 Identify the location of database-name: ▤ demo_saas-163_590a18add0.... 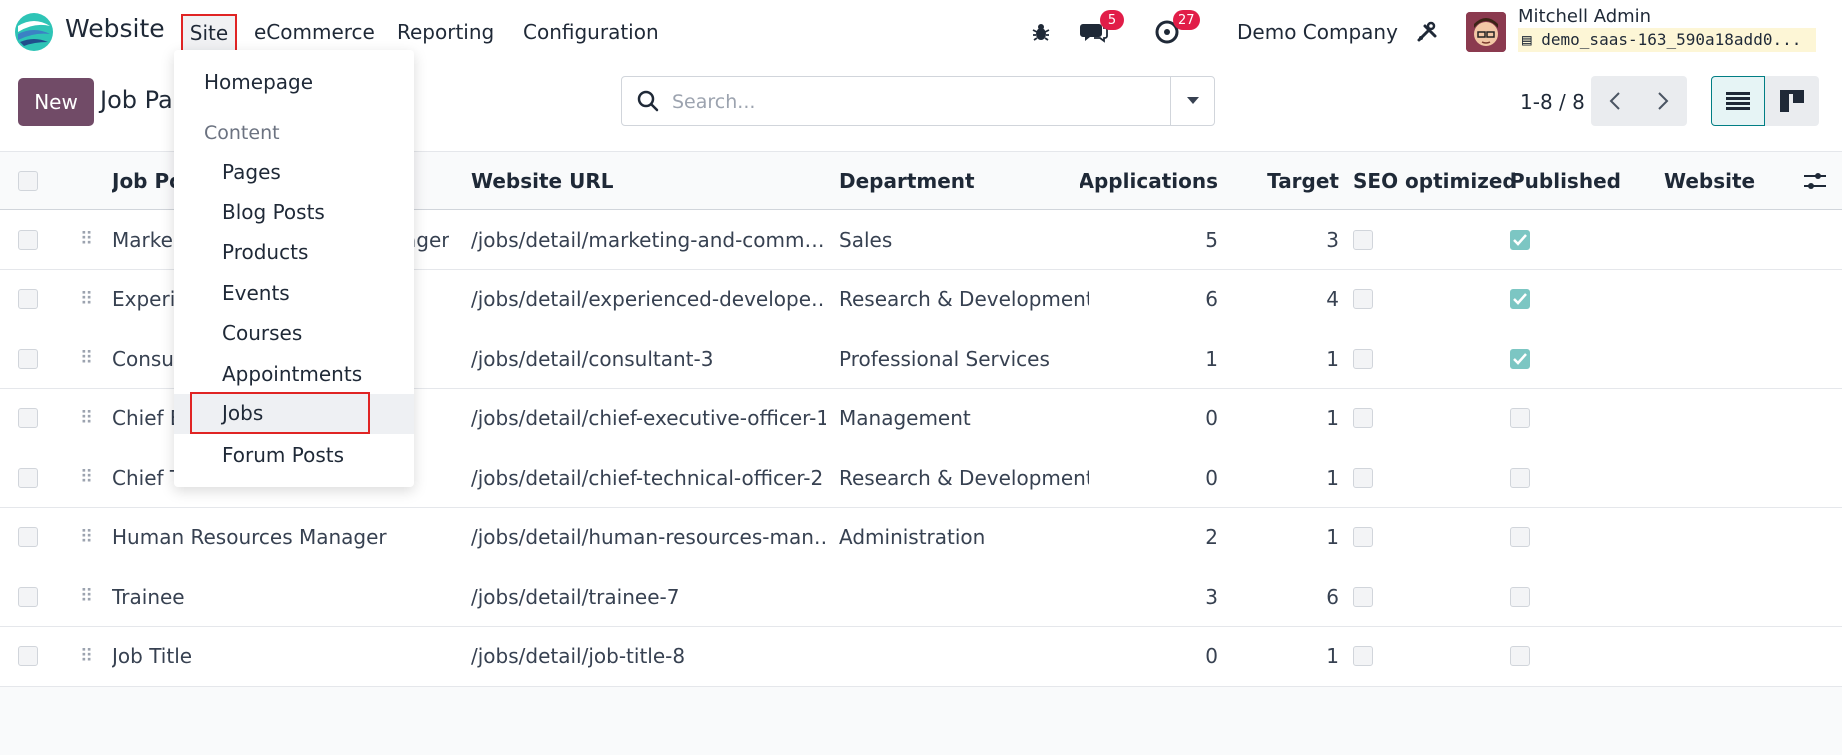
(1667, 40).